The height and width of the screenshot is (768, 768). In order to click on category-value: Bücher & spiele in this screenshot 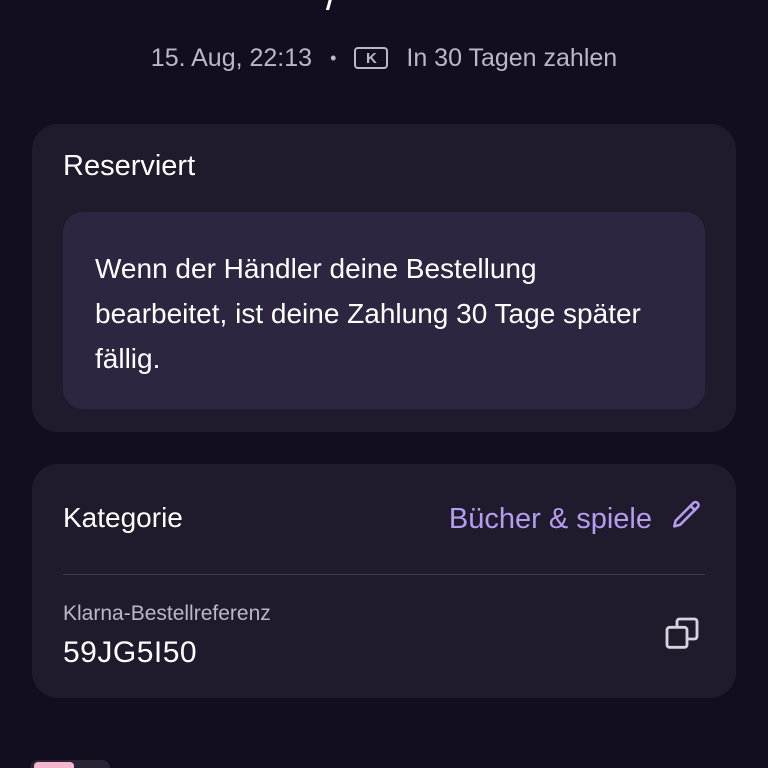, I will do `click(550, 518)`.